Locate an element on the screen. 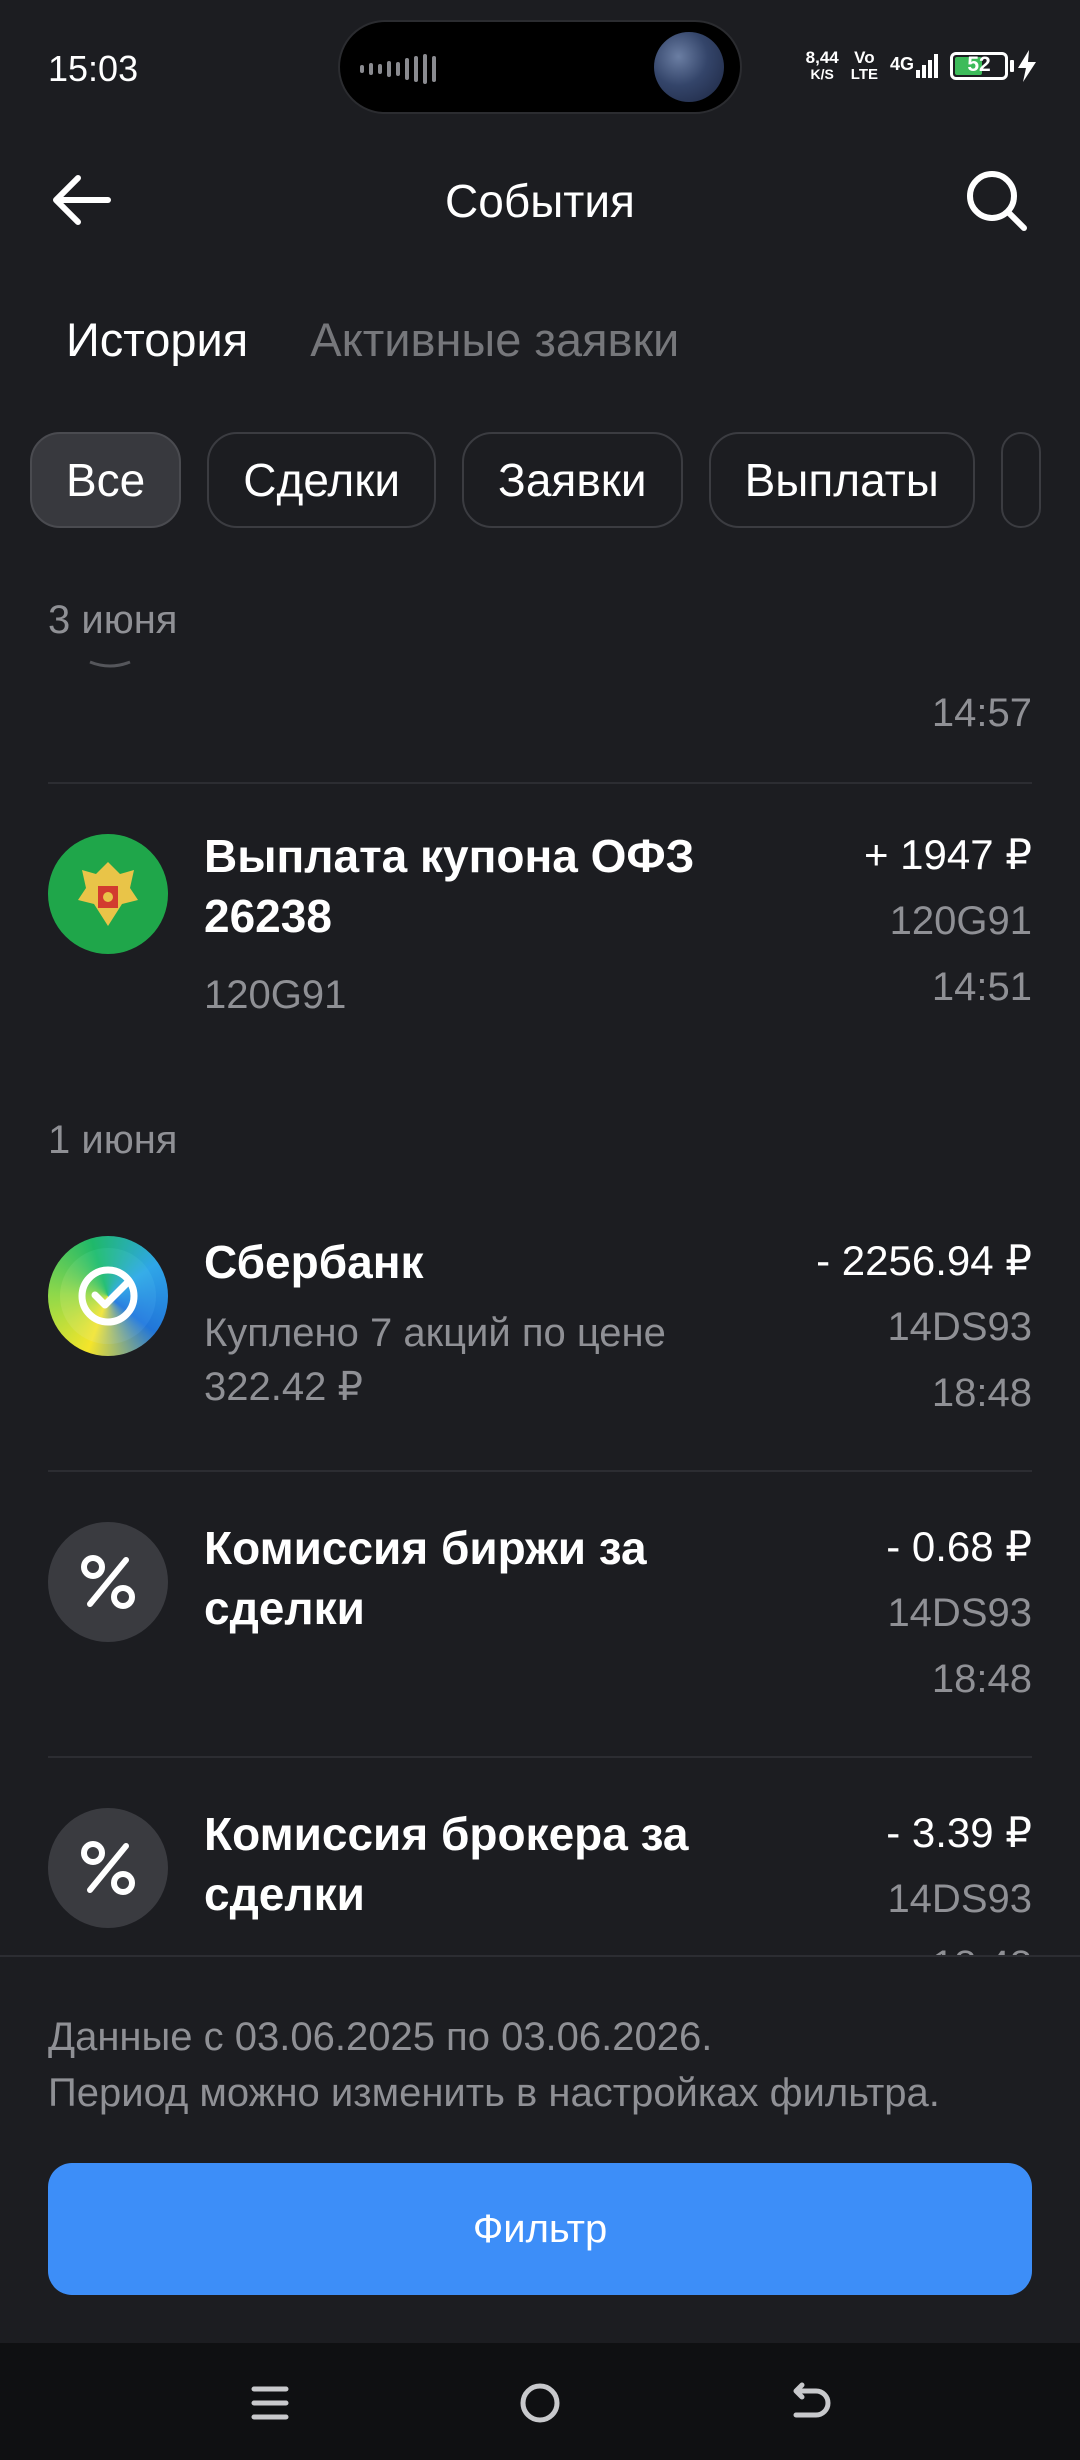  item-title: Комиссия брокера за сделки is located at coordinates (446, 1864).